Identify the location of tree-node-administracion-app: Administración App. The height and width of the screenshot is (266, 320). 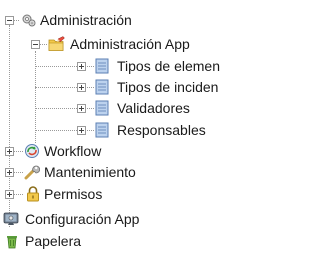
(127, 44).